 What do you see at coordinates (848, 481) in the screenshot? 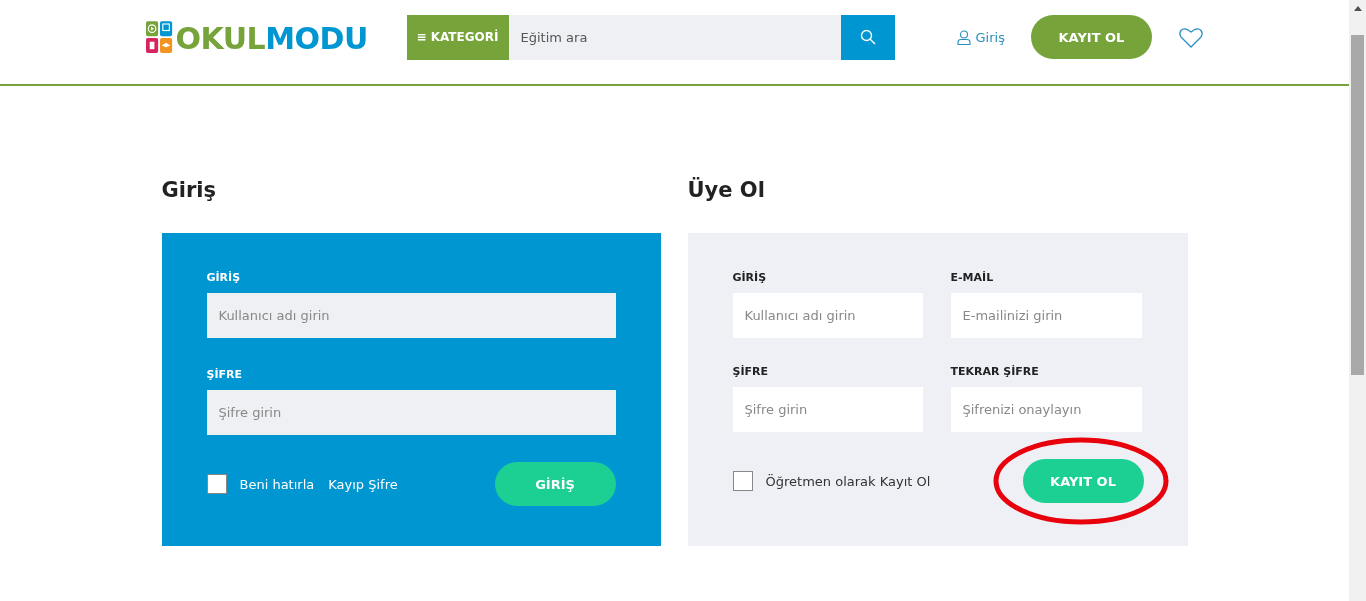
I see `checkbox-label: Öğretmen olarak Kayıt Ol` at bounding box center [848, 481].